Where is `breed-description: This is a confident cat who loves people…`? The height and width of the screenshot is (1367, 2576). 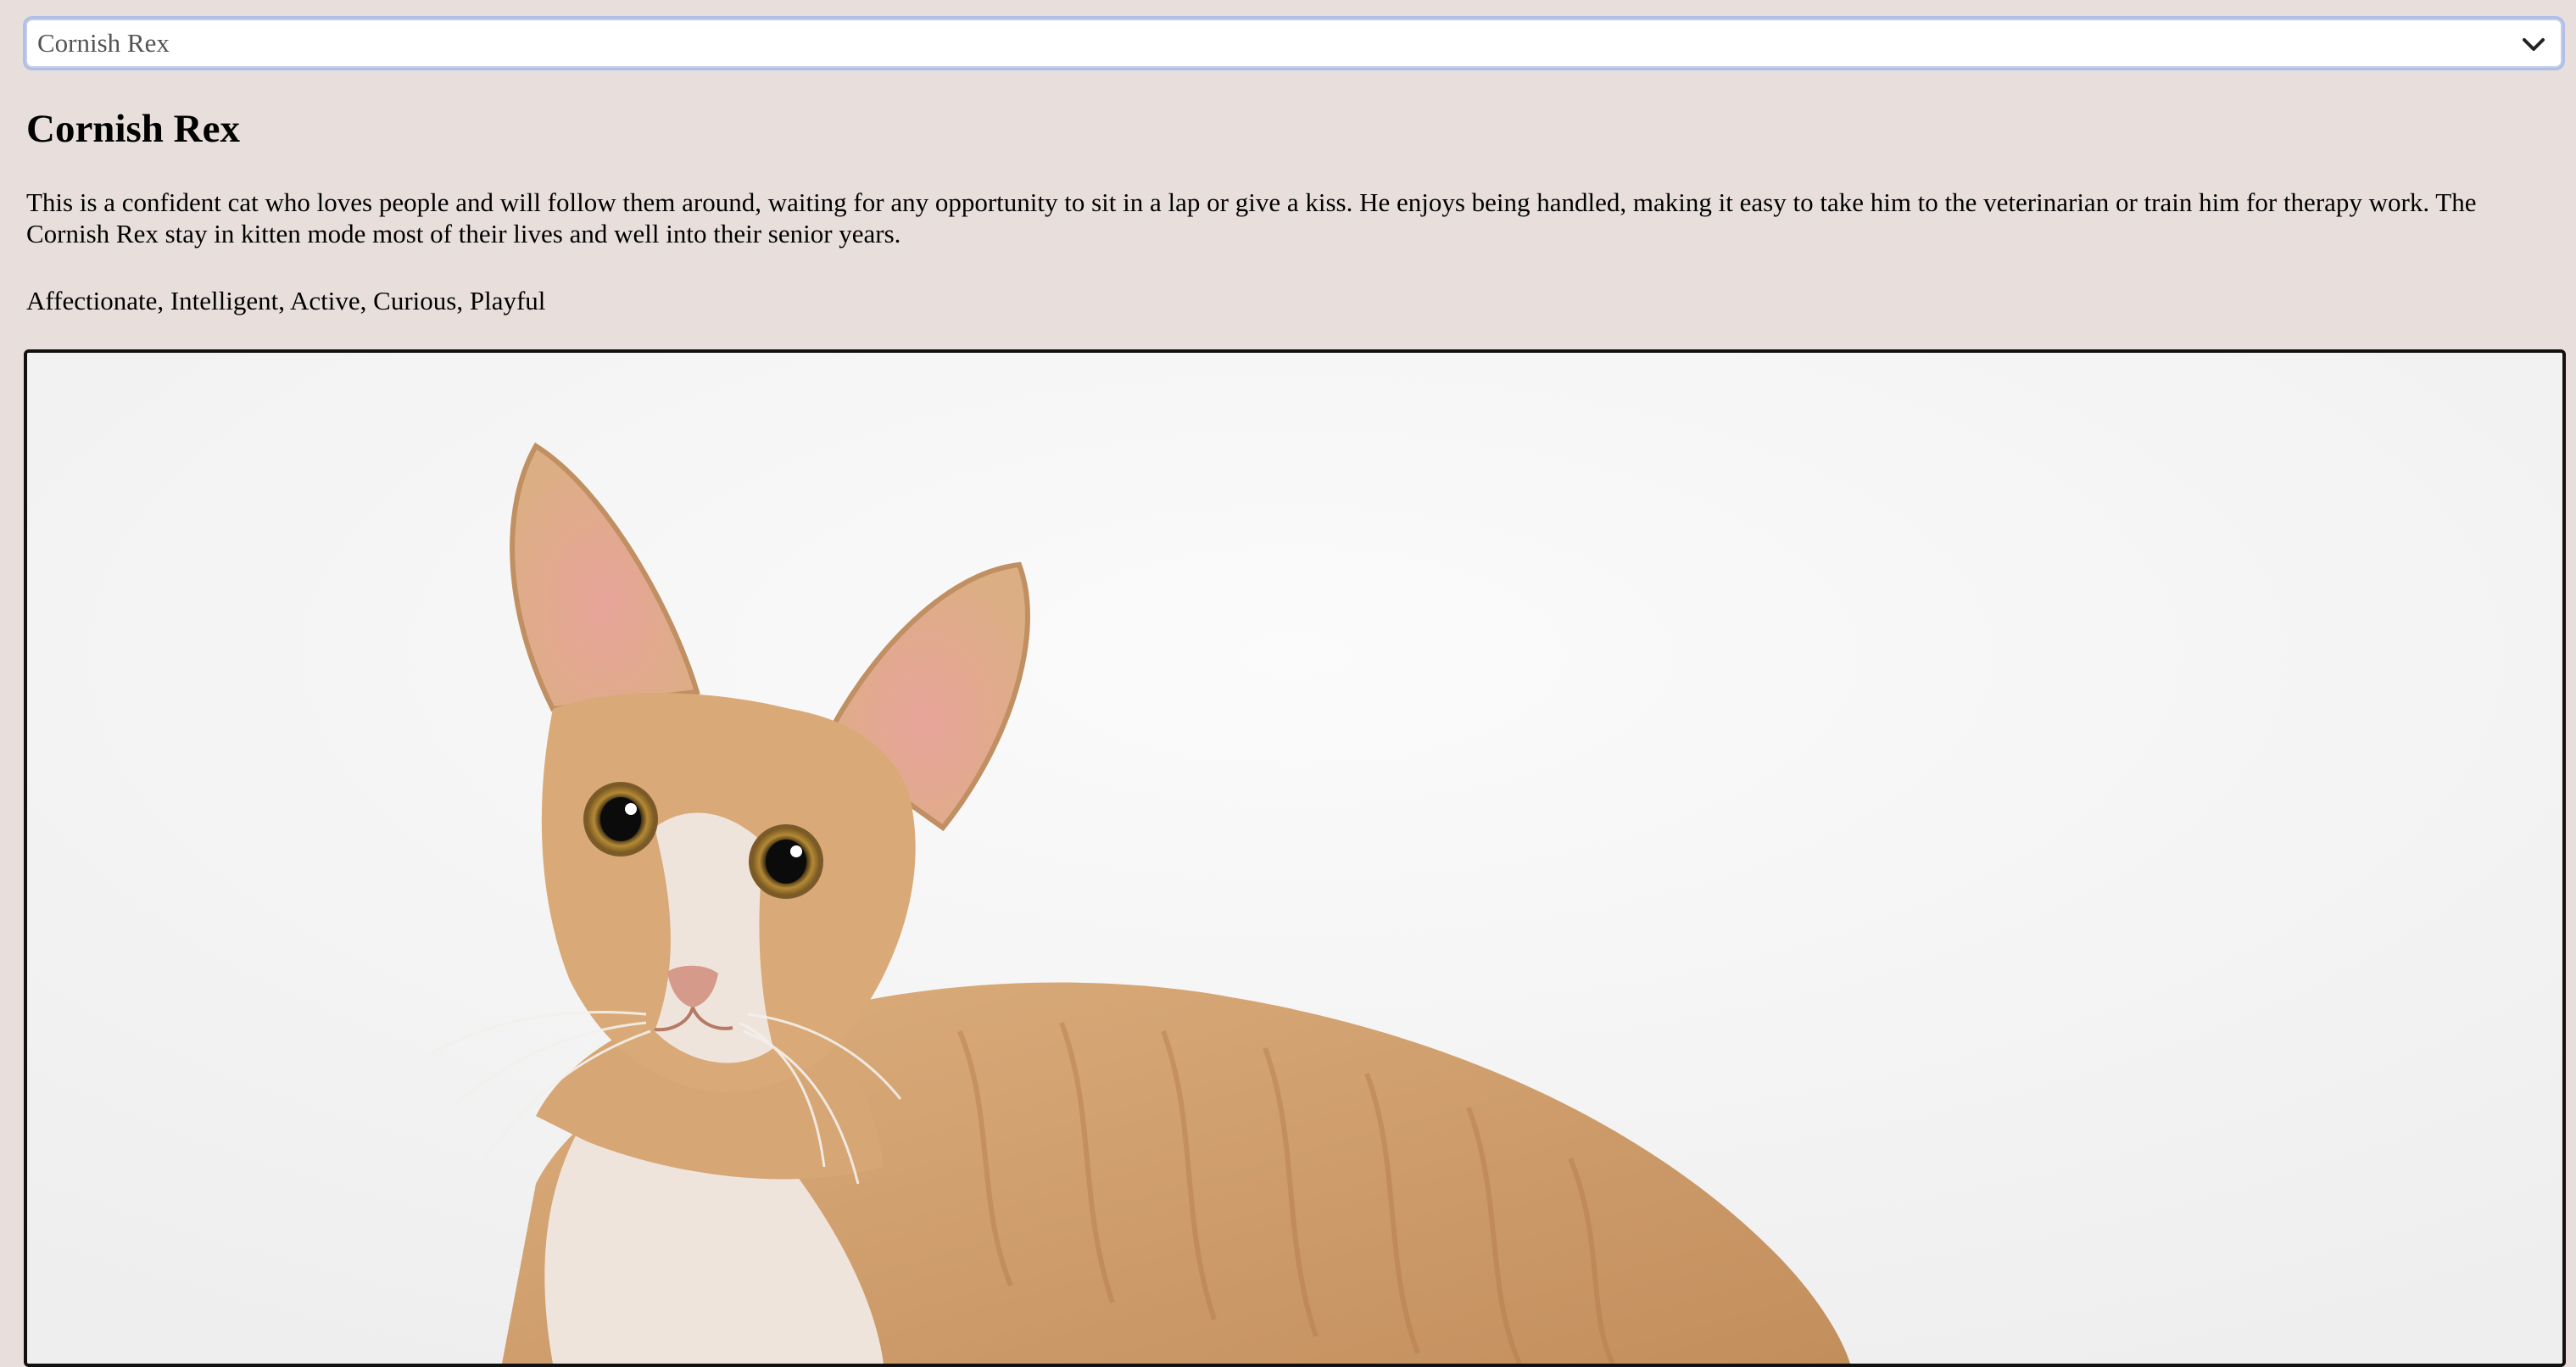 breed-description: This is a confident cat who loves people… is located at coordinates (1251, 217).